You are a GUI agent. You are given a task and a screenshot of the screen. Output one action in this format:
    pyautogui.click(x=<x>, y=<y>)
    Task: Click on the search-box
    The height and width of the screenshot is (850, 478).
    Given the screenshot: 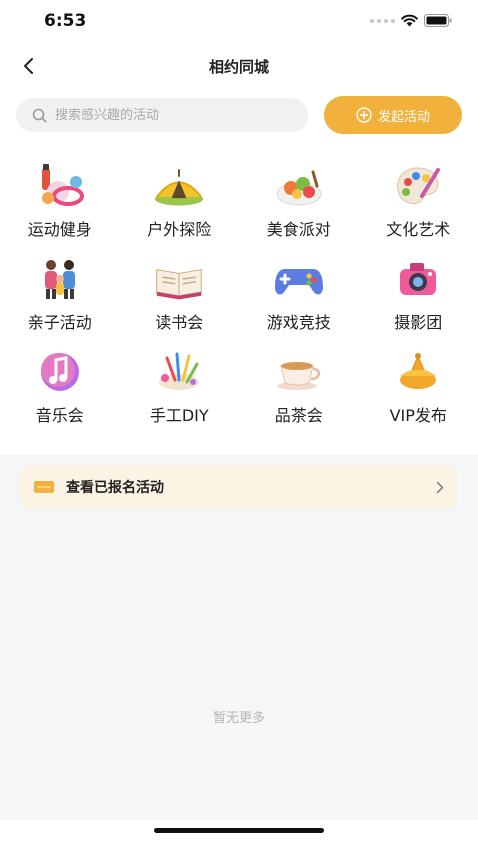 What is the action you would take?
    pyautogui.click(x=162, y=115)
    